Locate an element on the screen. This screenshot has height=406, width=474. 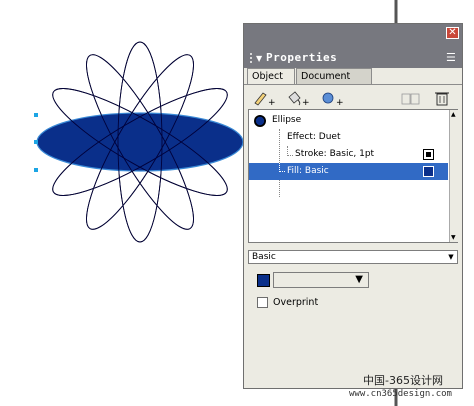
duplicate-icon is located at coordinates (410, 99).